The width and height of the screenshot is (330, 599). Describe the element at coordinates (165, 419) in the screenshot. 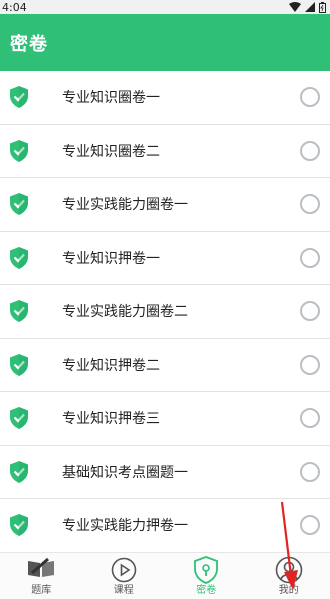

I see `list-item: 专业知识押卷三` at that location.